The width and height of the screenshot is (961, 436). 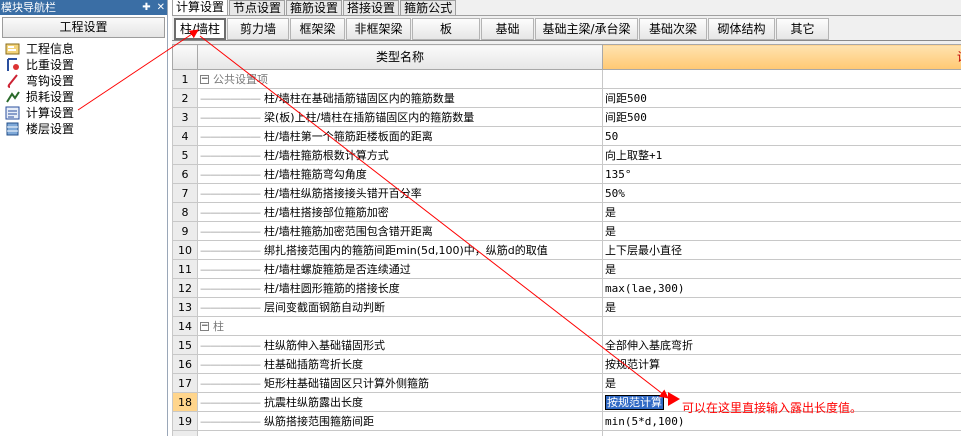 I want to click on setting-value: 按规范计算, so click(x=632, y=364).